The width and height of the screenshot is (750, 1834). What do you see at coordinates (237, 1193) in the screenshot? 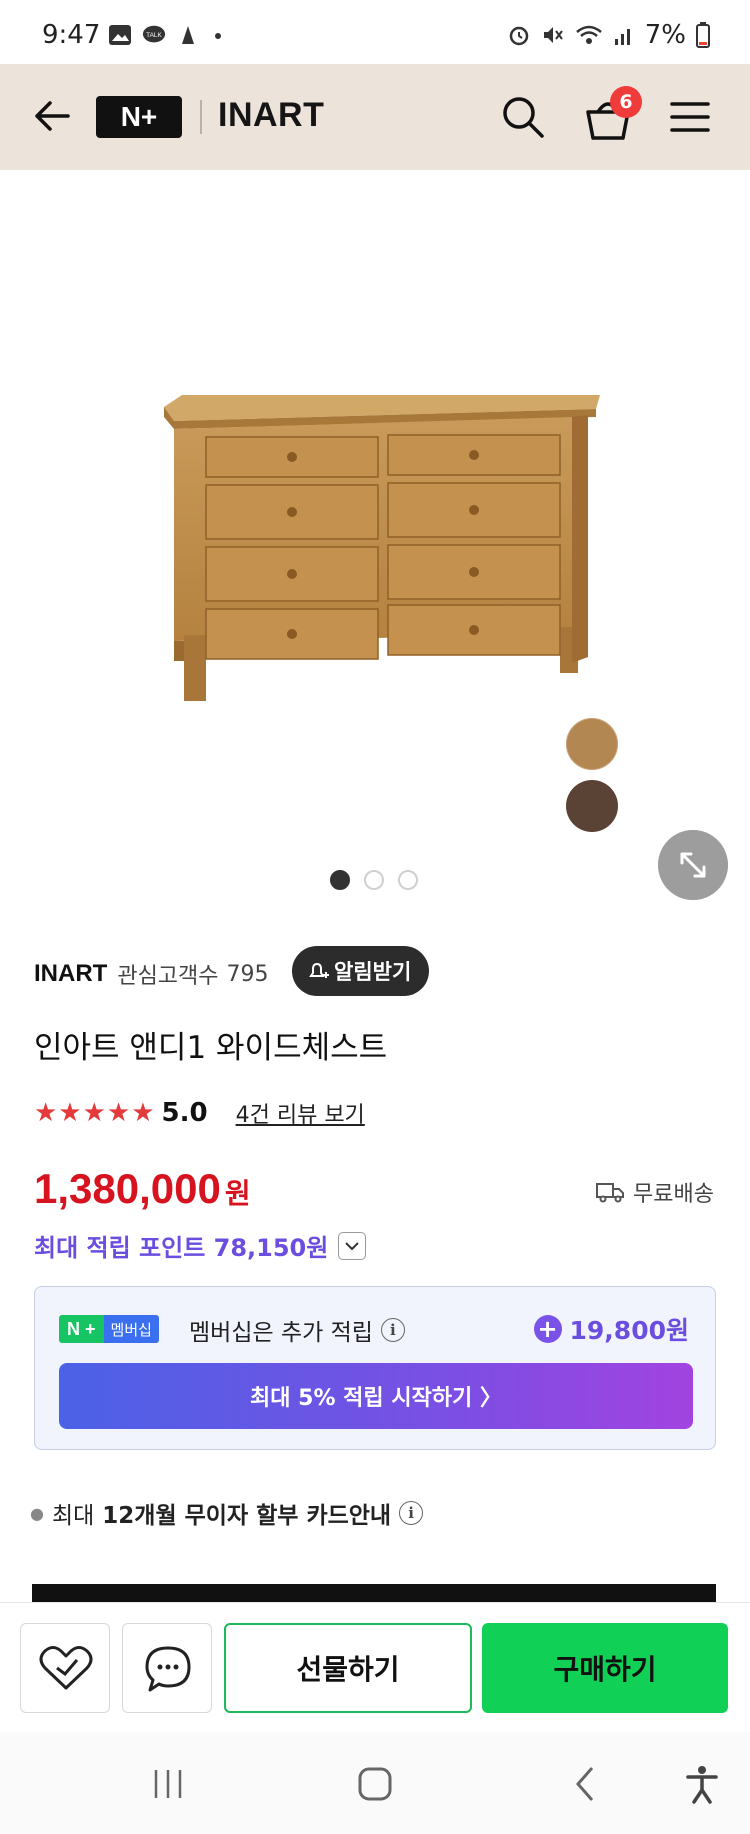
I see `price-unit: 원` at bounding box center [237, 1193].